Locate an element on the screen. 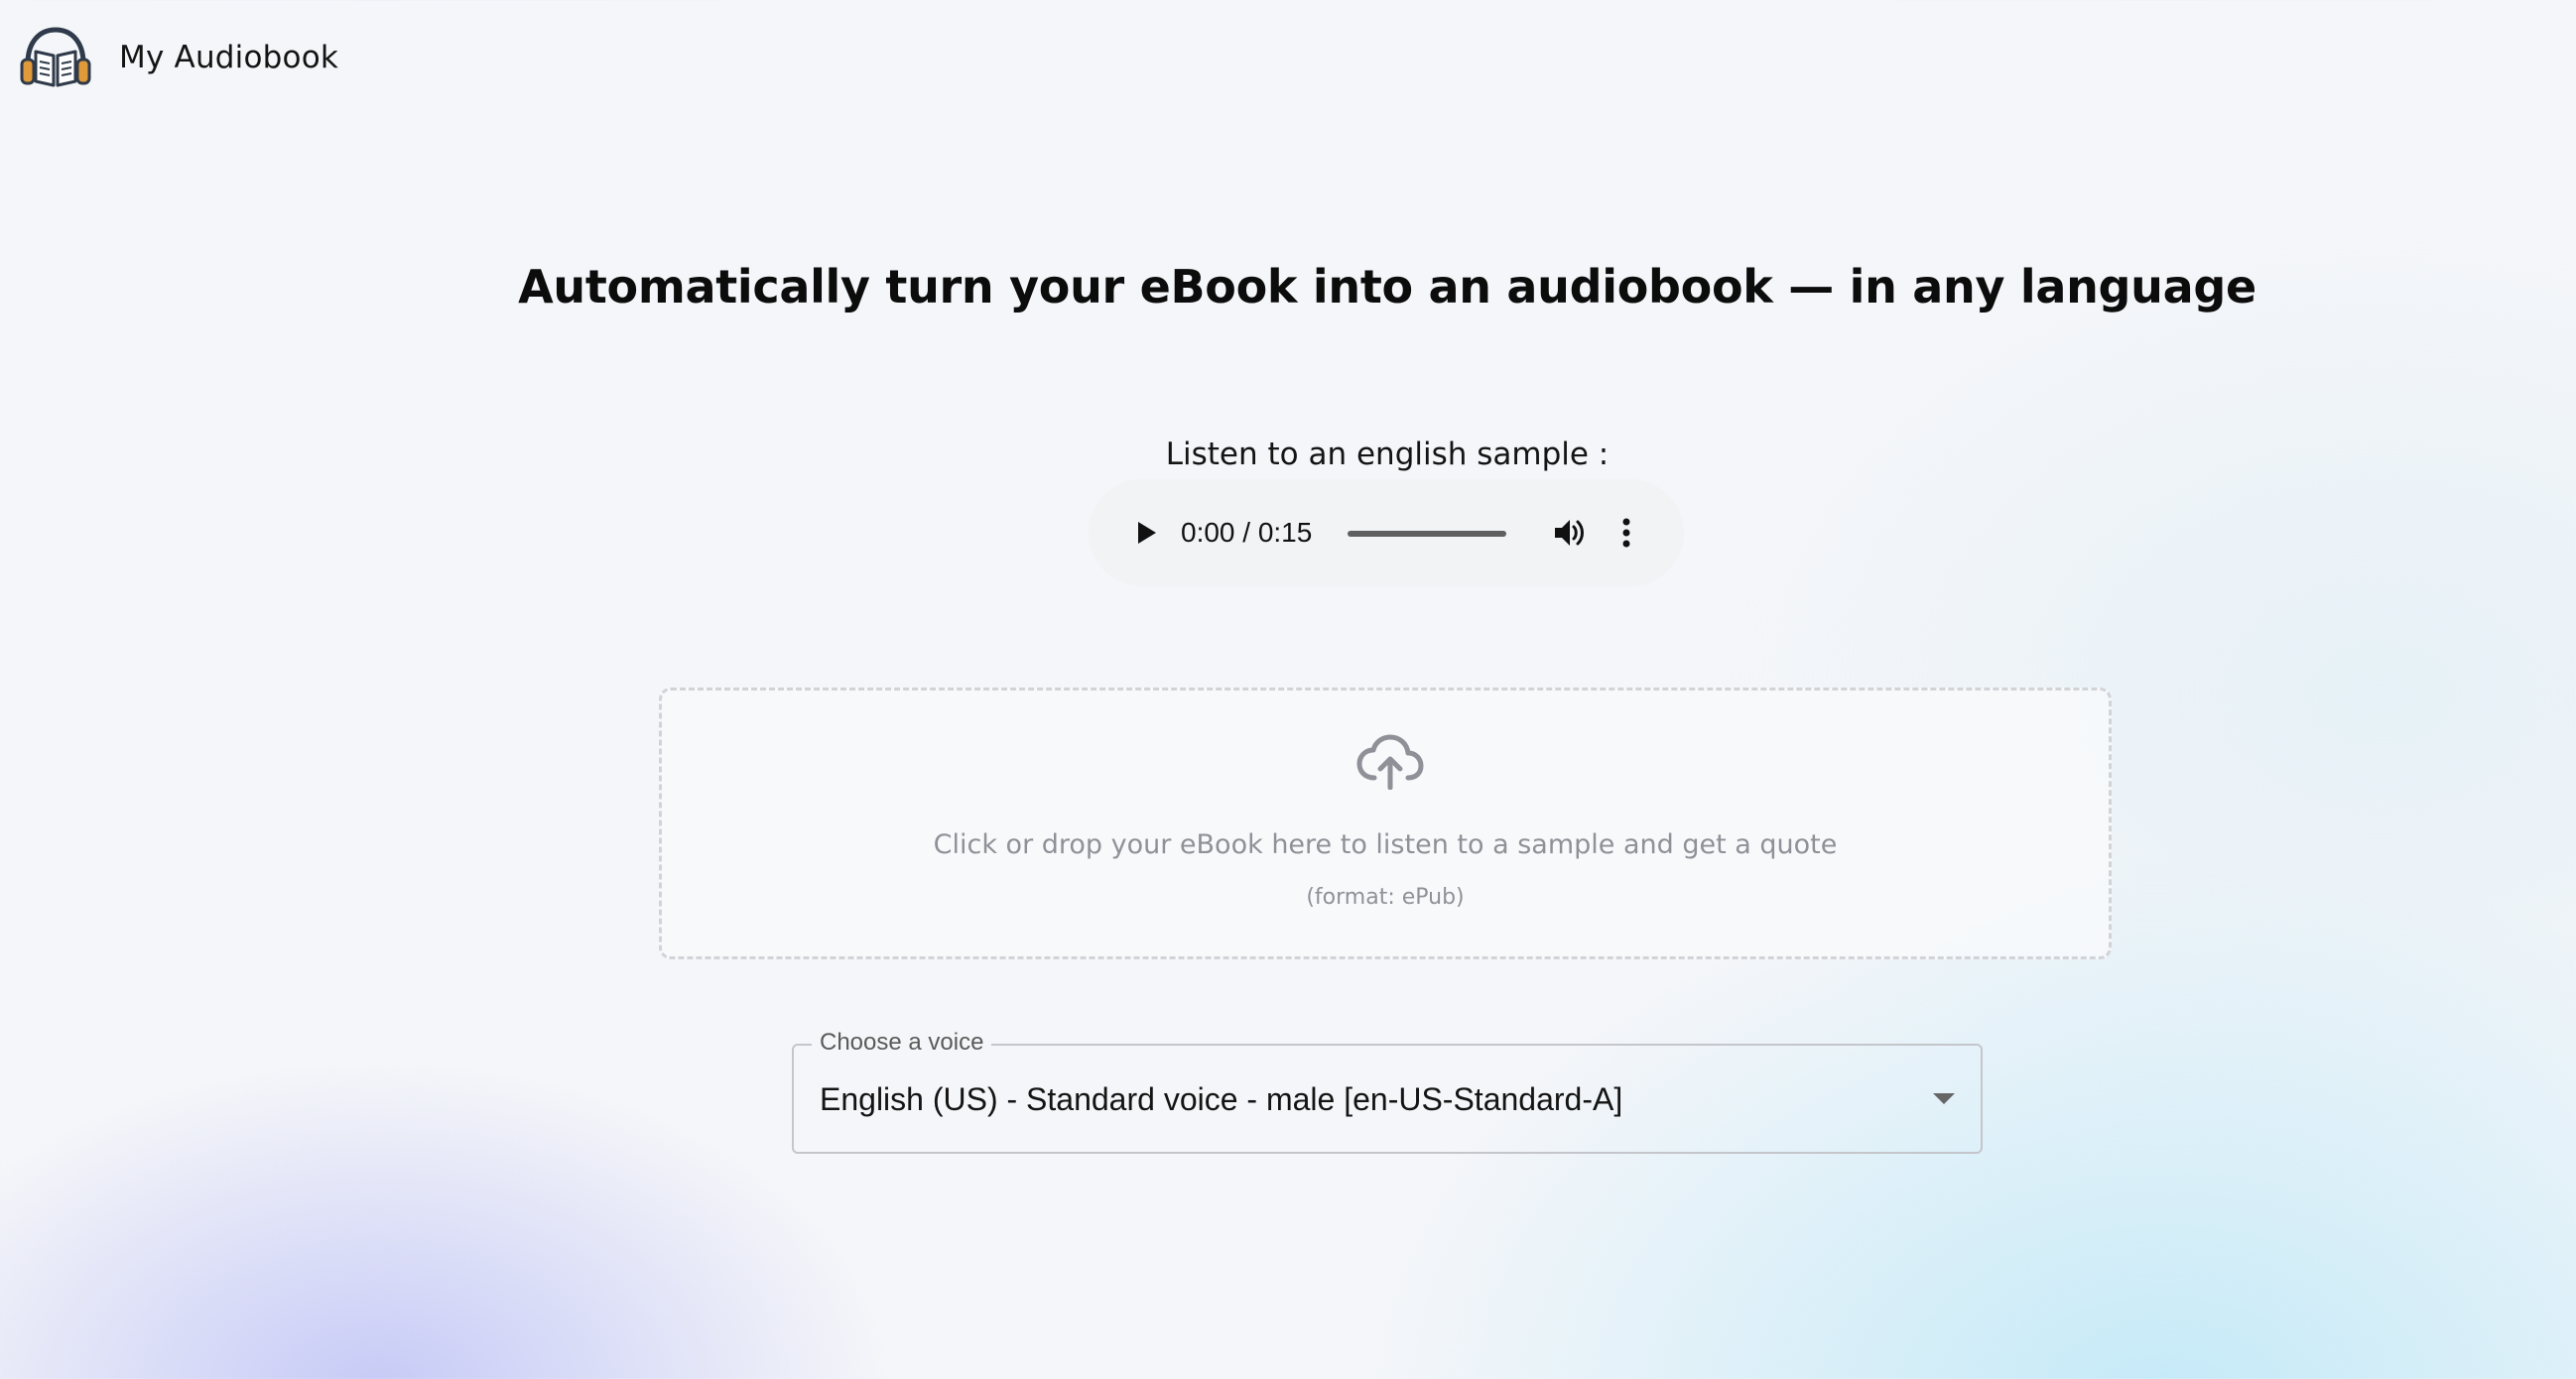  audio-player: 0:00 / 0:15 is located at coordinates (1387, 532).